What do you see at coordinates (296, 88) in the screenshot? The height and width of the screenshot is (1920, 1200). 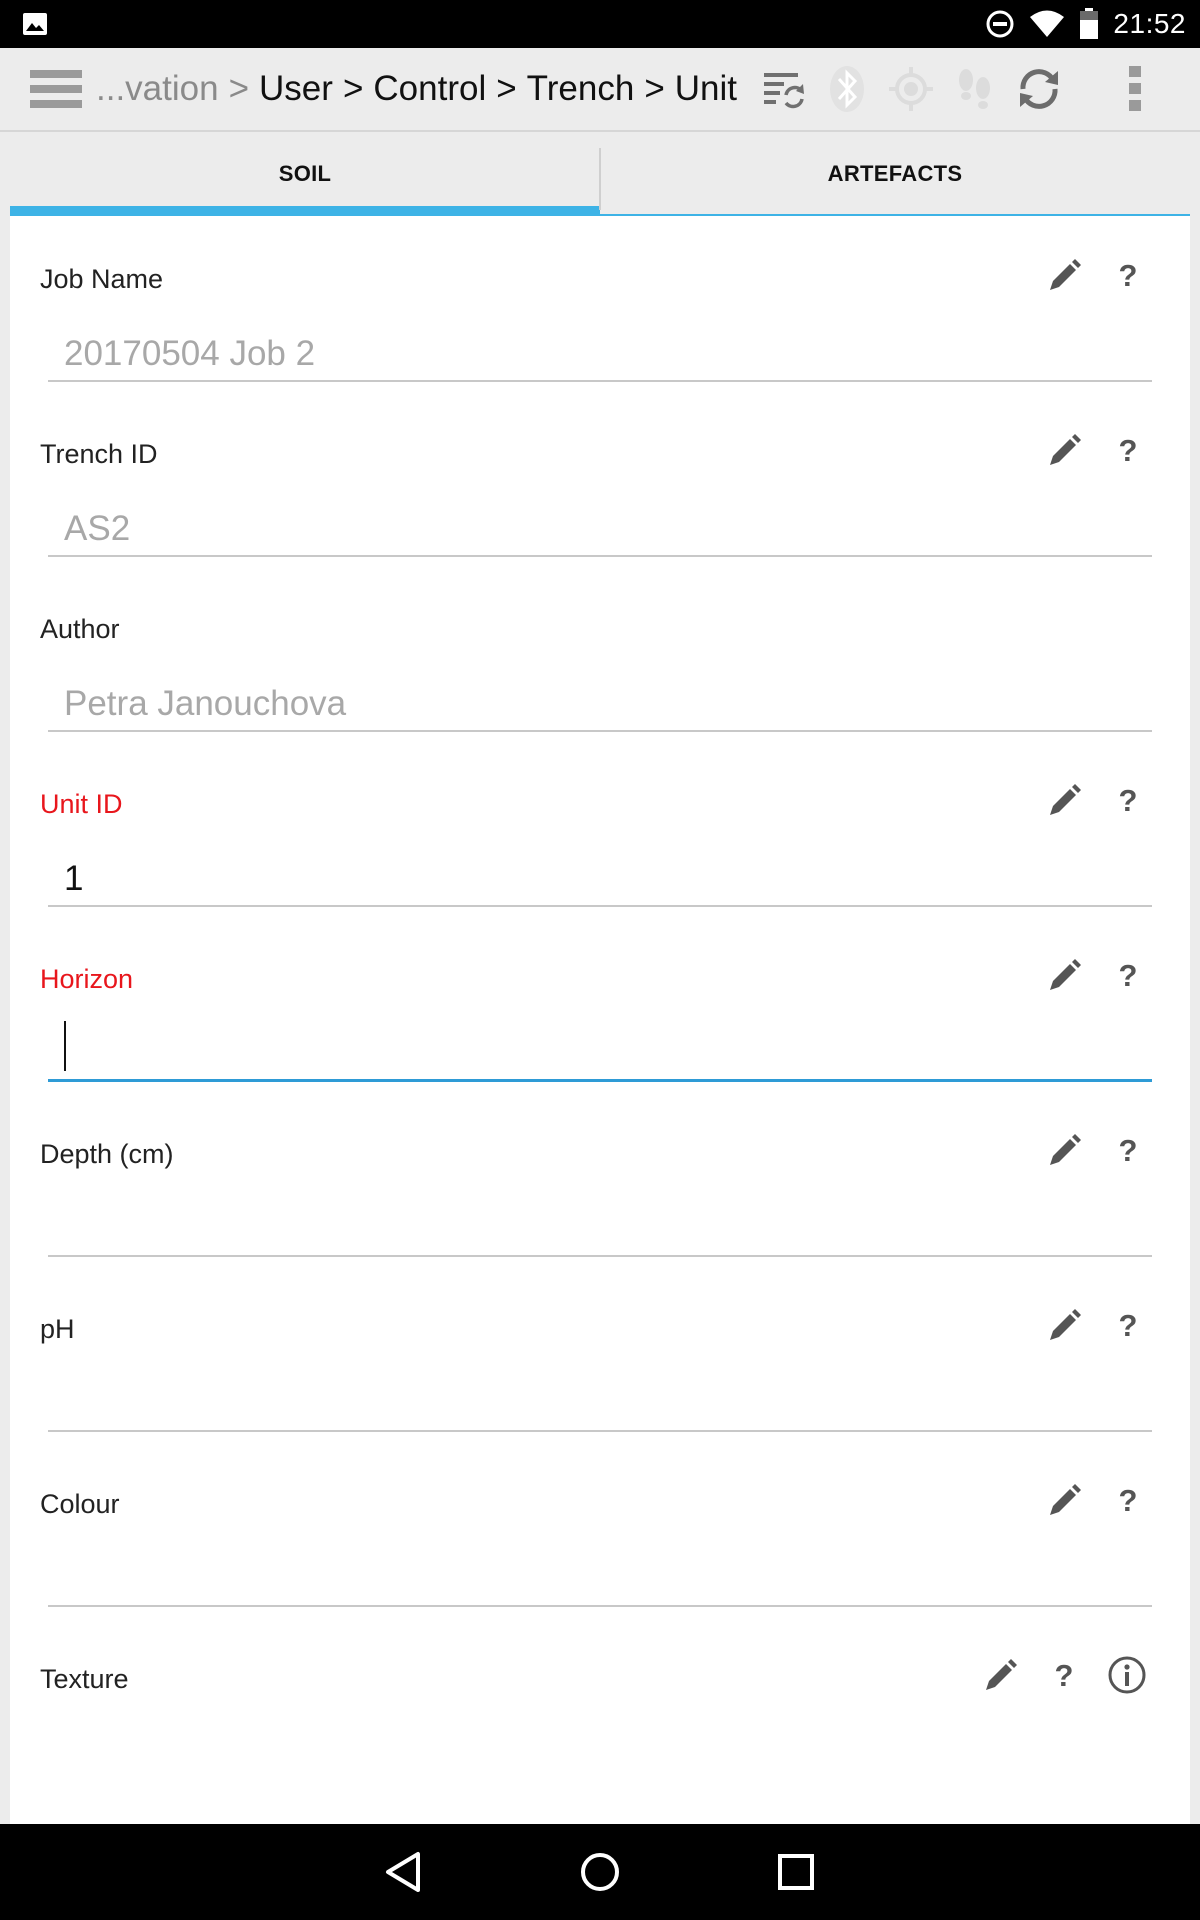 I see `breadcrumb-item-user: User` at bounding box center [296, 88].